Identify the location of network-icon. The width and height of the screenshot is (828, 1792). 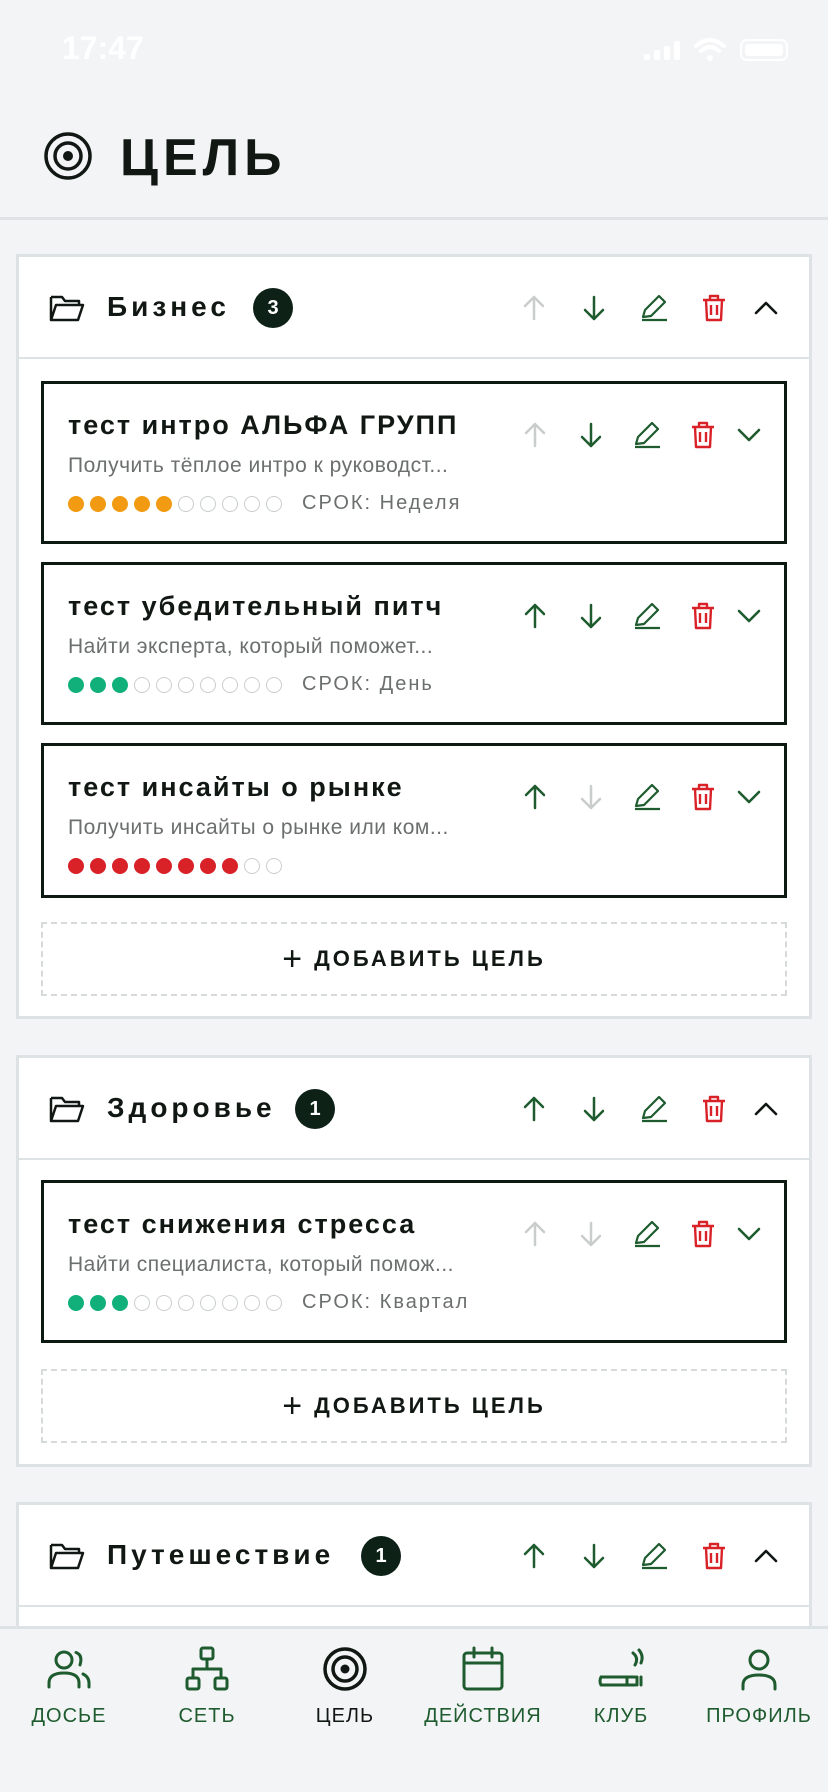
(207, 1668).